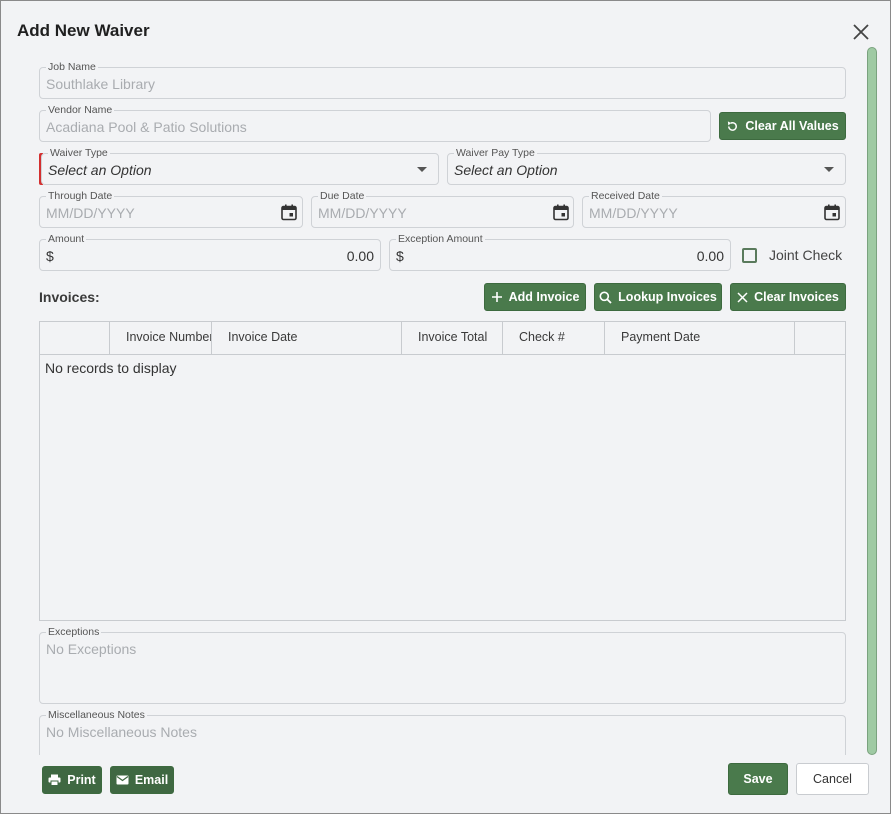 This screenshot has width=891, height=814. I want to click on exception-amount-field: Exception Amount $ 0.00, so click(560, 251).